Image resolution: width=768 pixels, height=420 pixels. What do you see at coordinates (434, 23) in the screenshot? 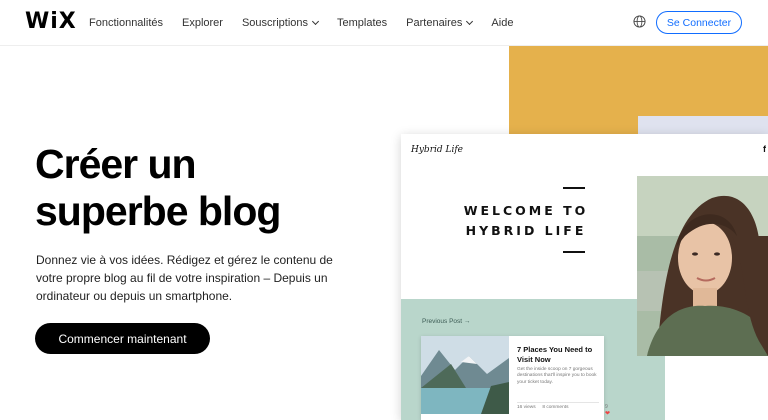
I see `nav-label: Partenaires` at bounding box center [434, 23].